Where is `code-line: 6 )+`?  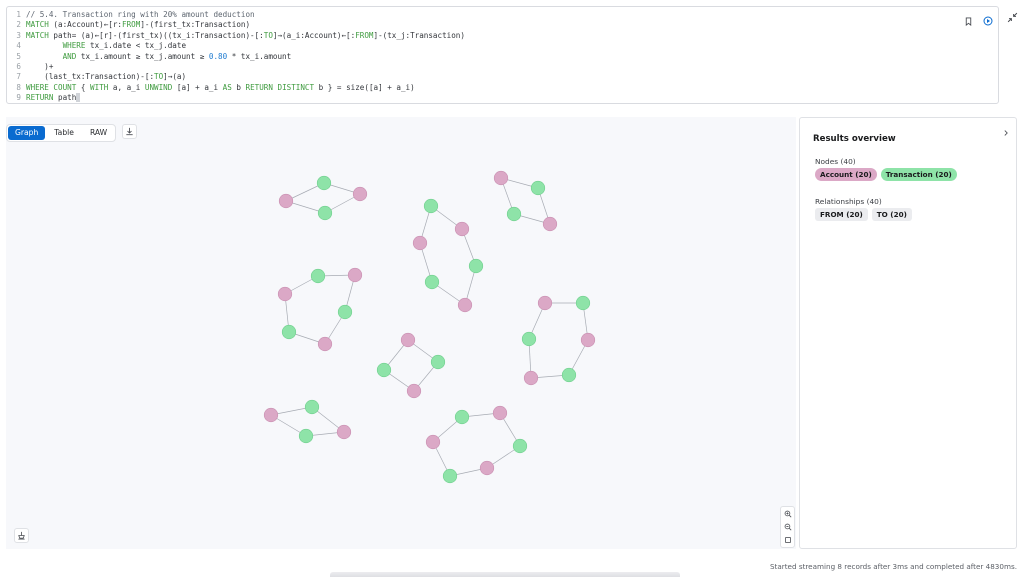
code-line: 6 )+ is located at coordinates (236, 67).